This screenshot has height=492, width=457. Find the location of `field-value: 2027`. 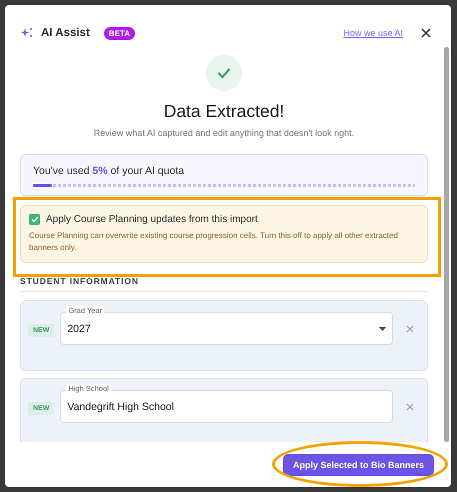

field-value: 2027 is located at coordinates (79, 328).